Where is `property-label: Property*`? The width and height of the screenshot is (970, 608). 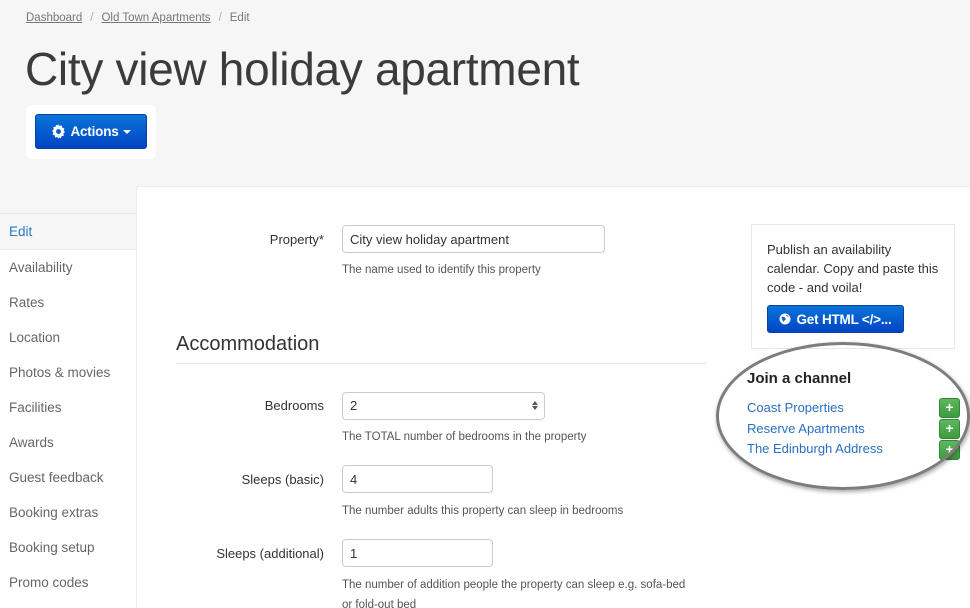
property-label: Property* is located at coordinates (296, 239).